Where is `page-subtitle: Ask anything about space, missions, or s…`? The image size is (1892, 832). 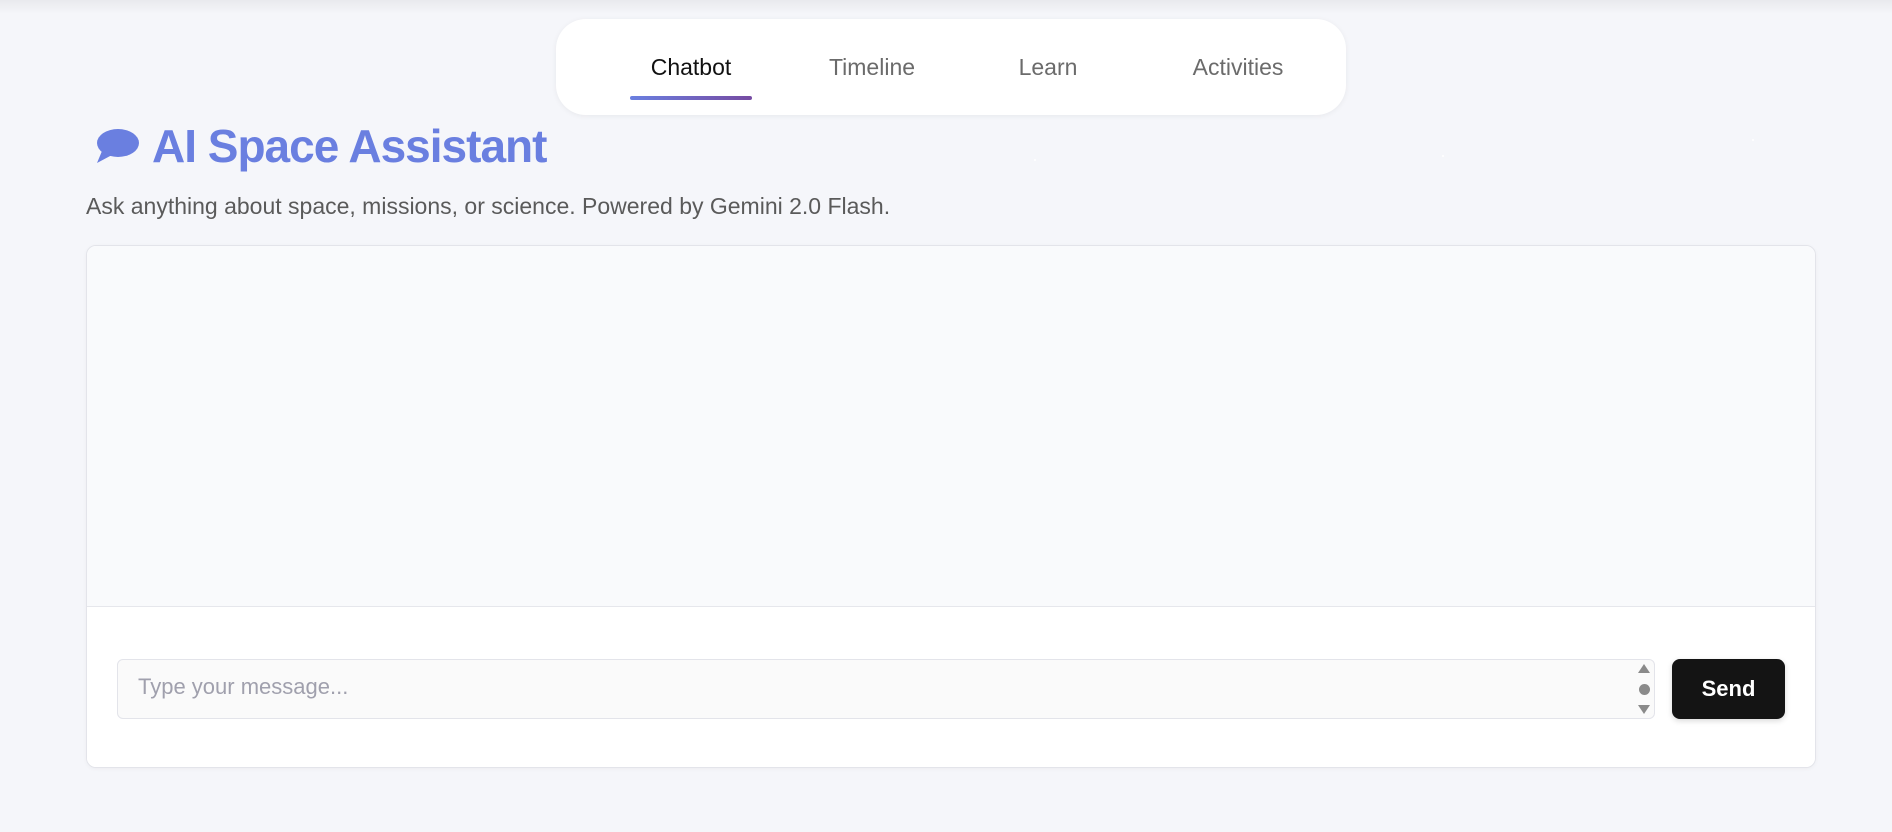 page-subtitle: Ask anything about space, missions, or s… is located at coordinates (488, 206).